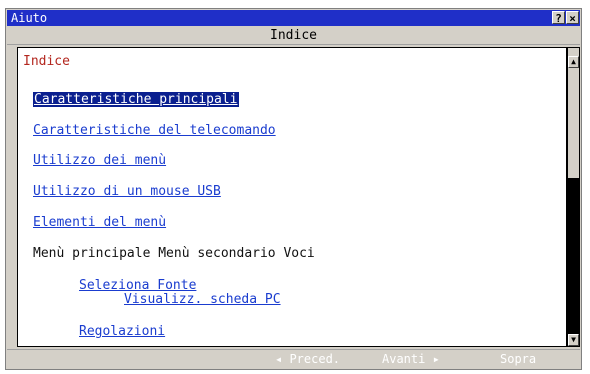  Describe the element at coordinates (293, 36) in the screenshot. I see `page-title: Indice` at that location.